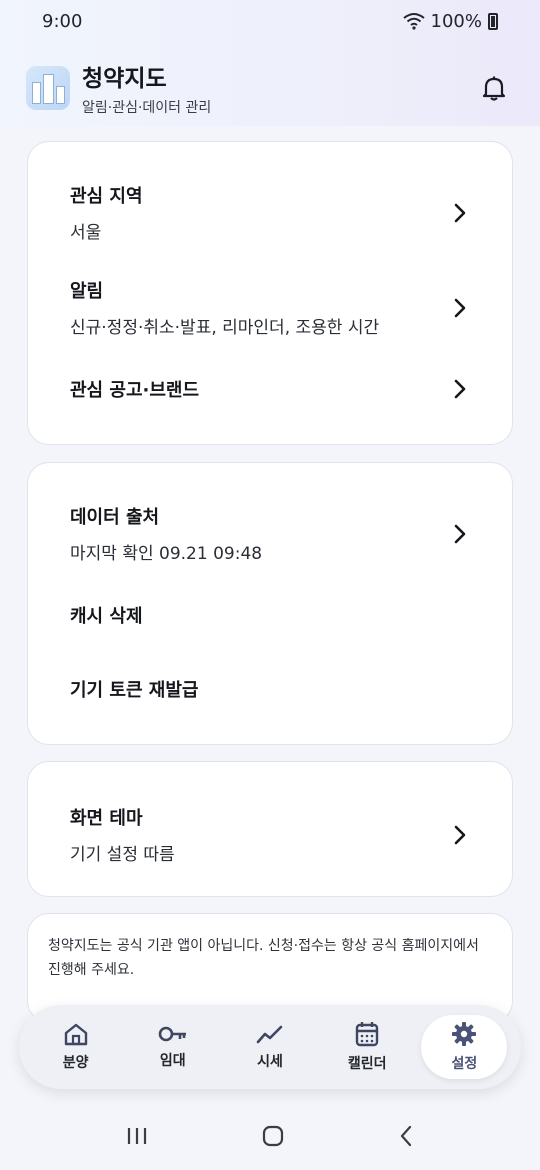  What do you see at coordinates (76, 1047) in the screenshot?
I see `nav-item-sale: 분양` at bounding box center [76, 1047].